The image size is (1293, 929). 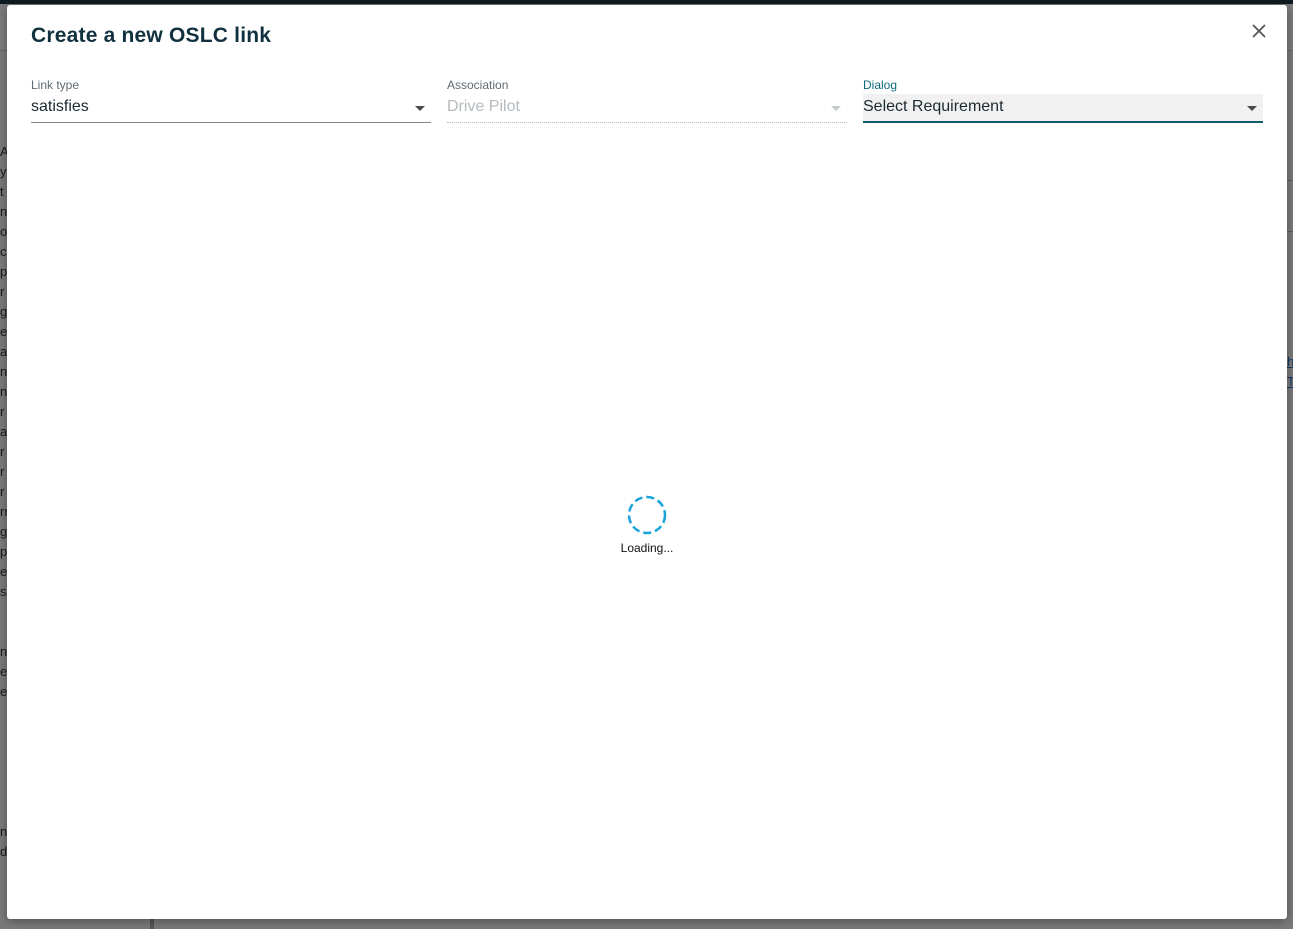 I want to click on dialog-field: Dialog Select Requirement, so click(x=1063, y=101).